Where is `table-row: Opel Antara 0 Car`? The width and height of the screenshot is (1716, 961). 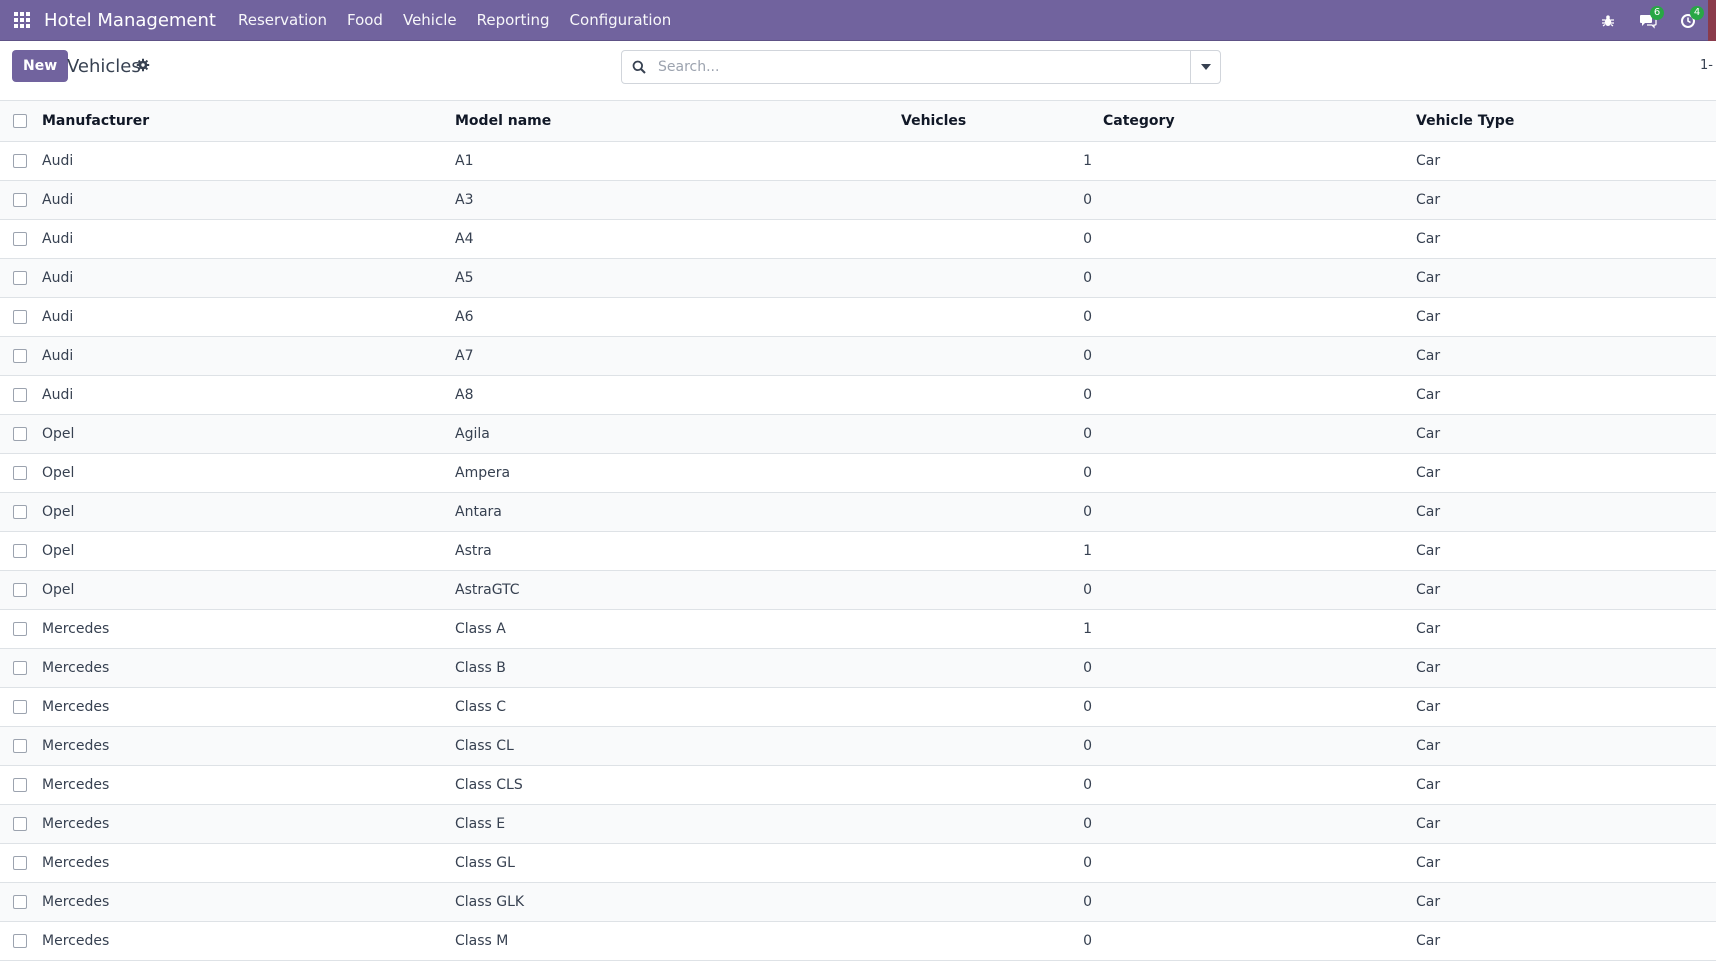
table-row: Opel Antara 0 Car is located at coordinates (858, 512).